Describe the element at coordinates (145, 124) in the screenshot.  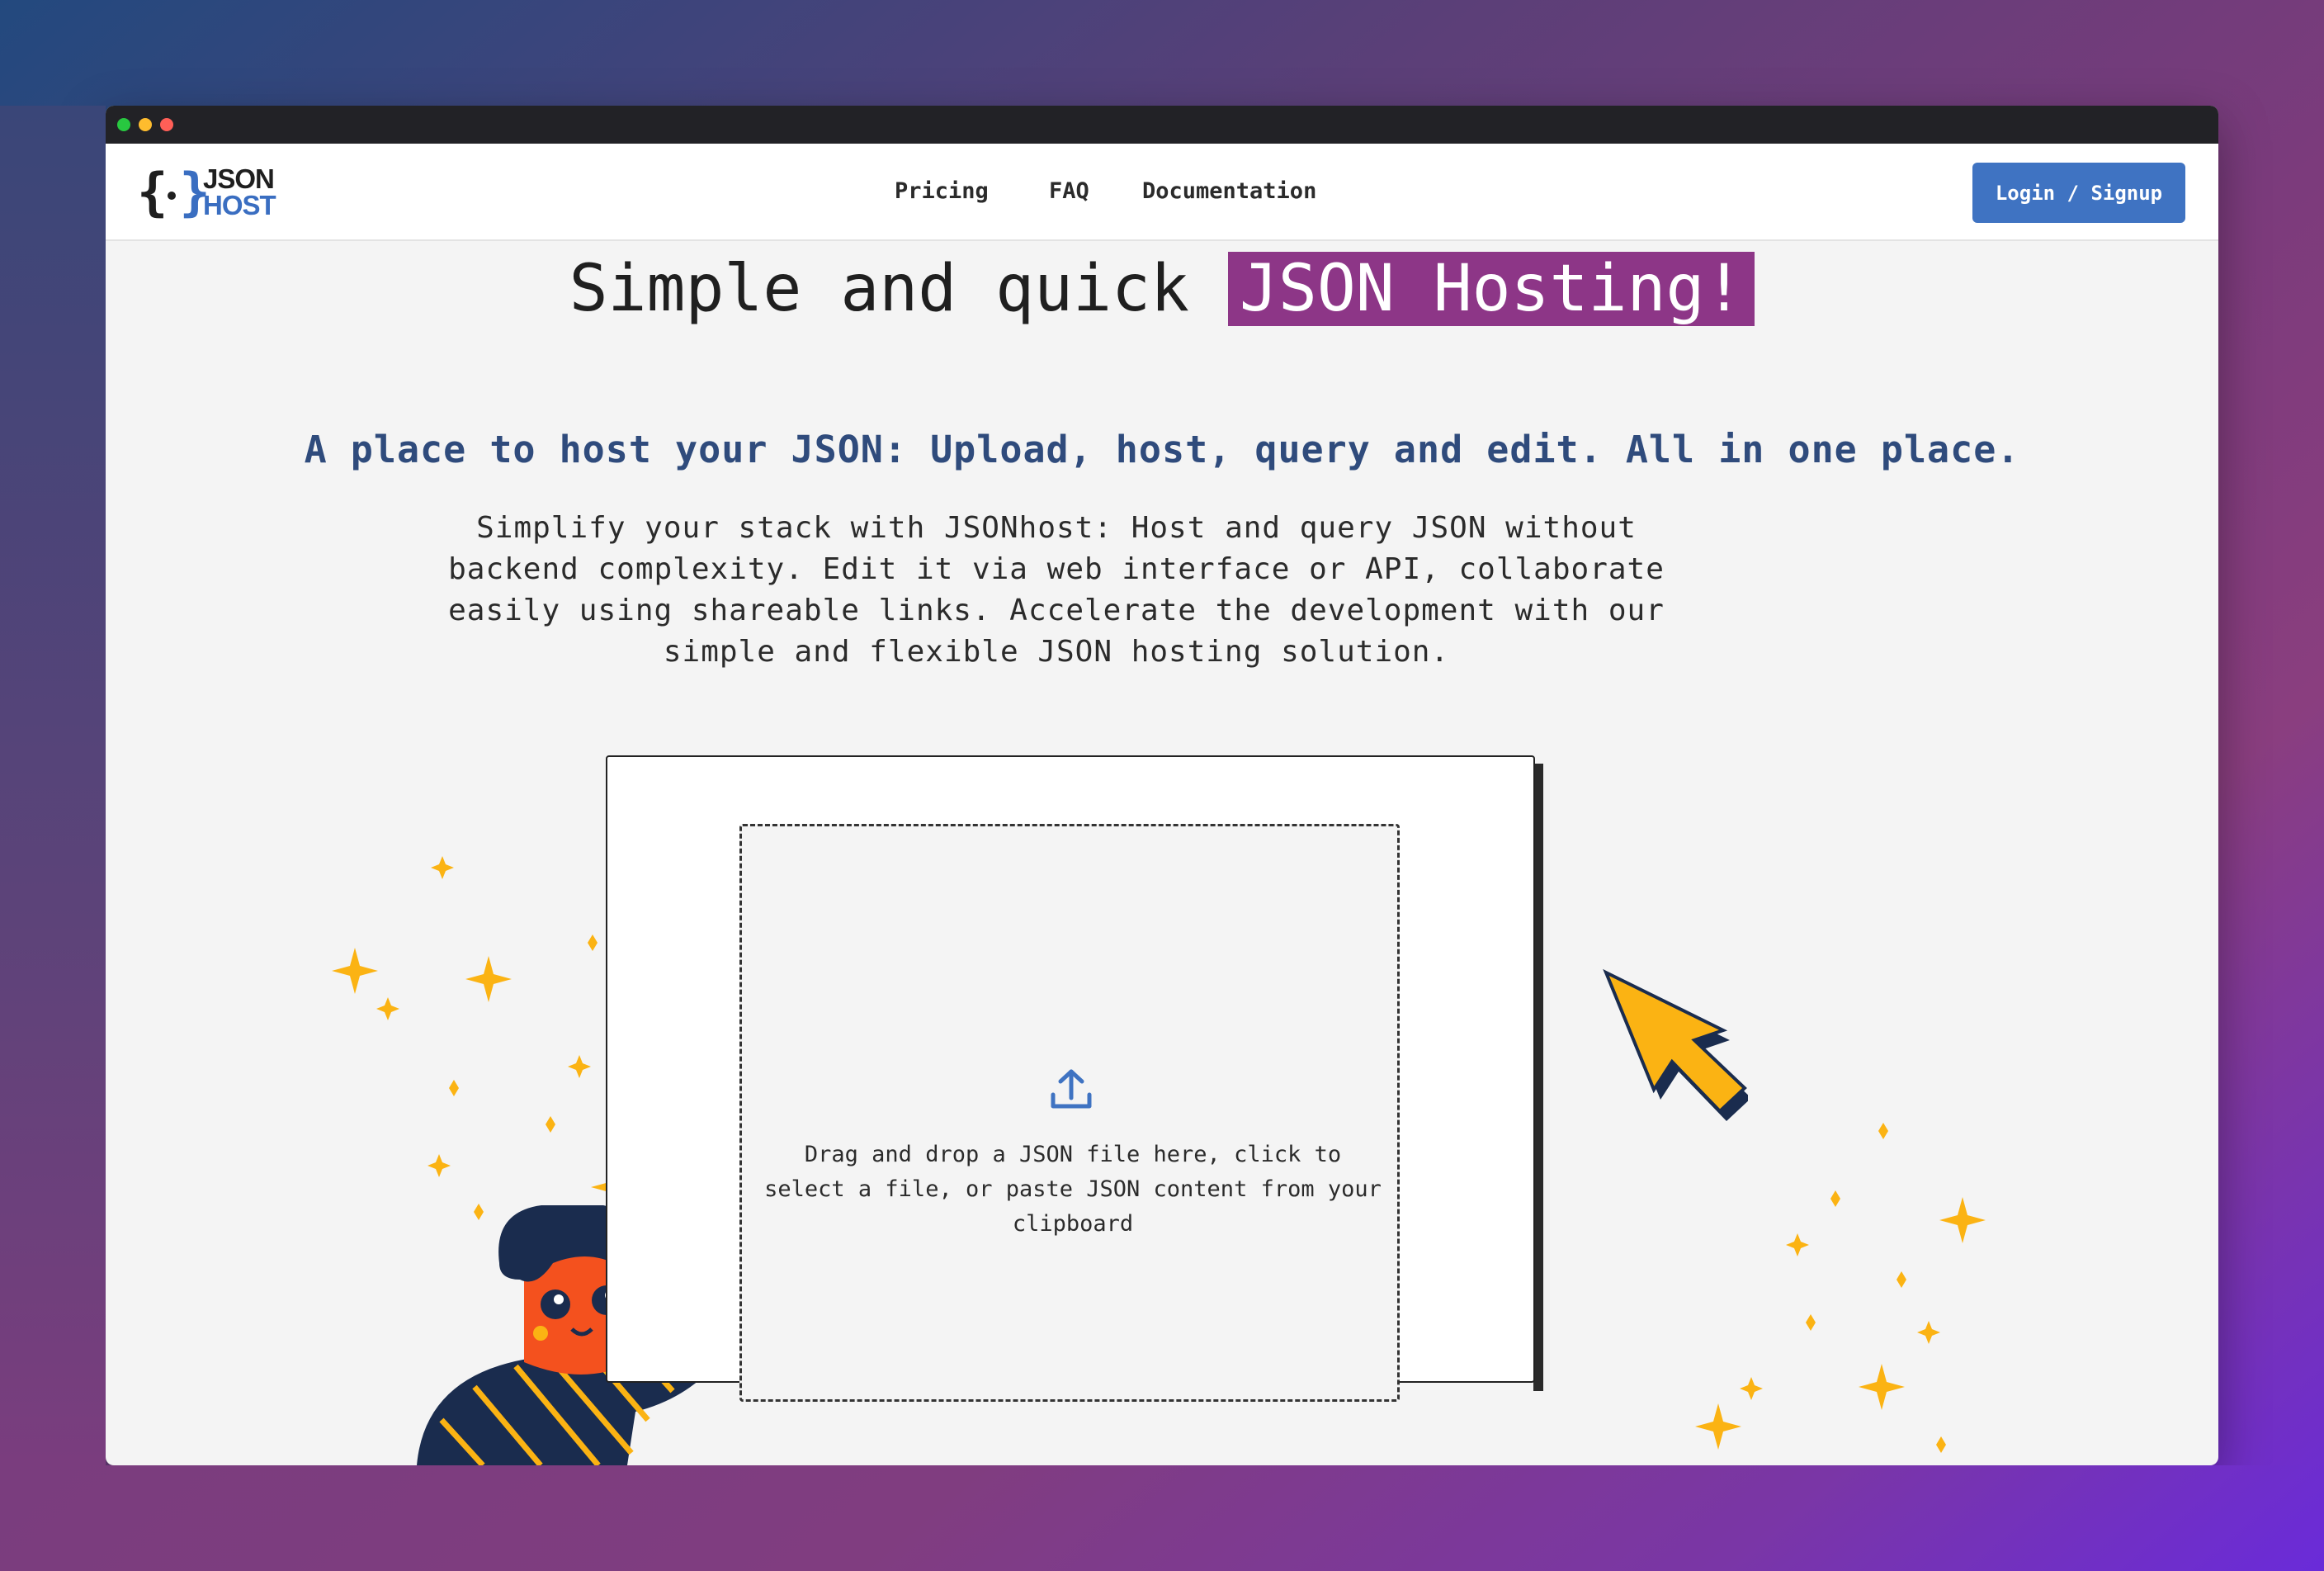
I see `window-minimize-button` at that location.